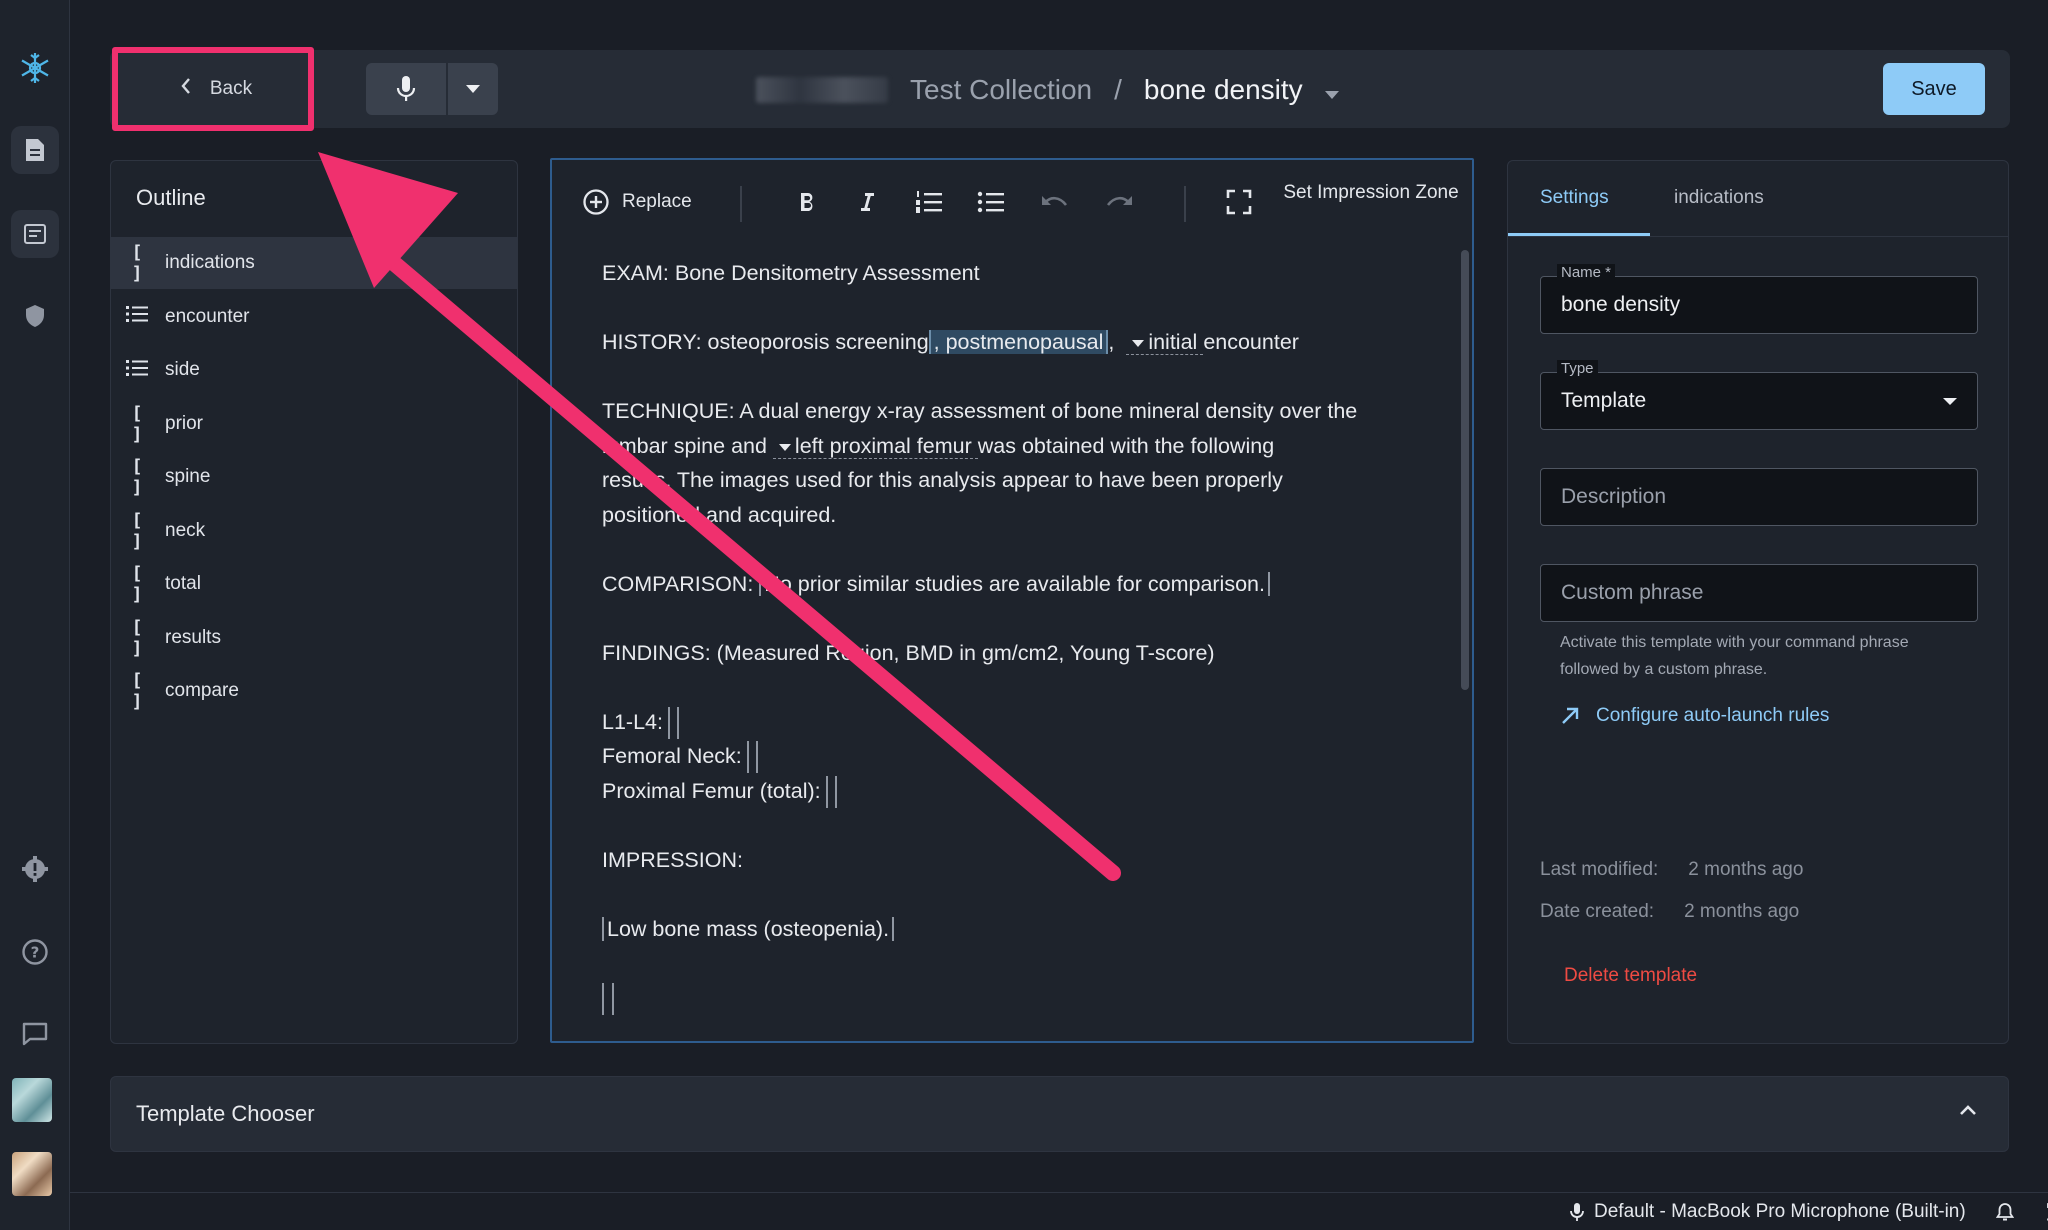  What do you see at coordinates (991, 202) in the screenshot?
I see `bullet-list-button` at bounding box center [991, 202].